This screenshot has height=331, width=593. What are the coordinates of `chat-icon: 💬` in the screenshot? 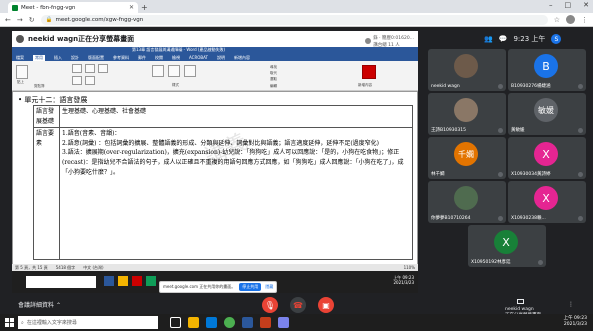 It's located at (503, 39).